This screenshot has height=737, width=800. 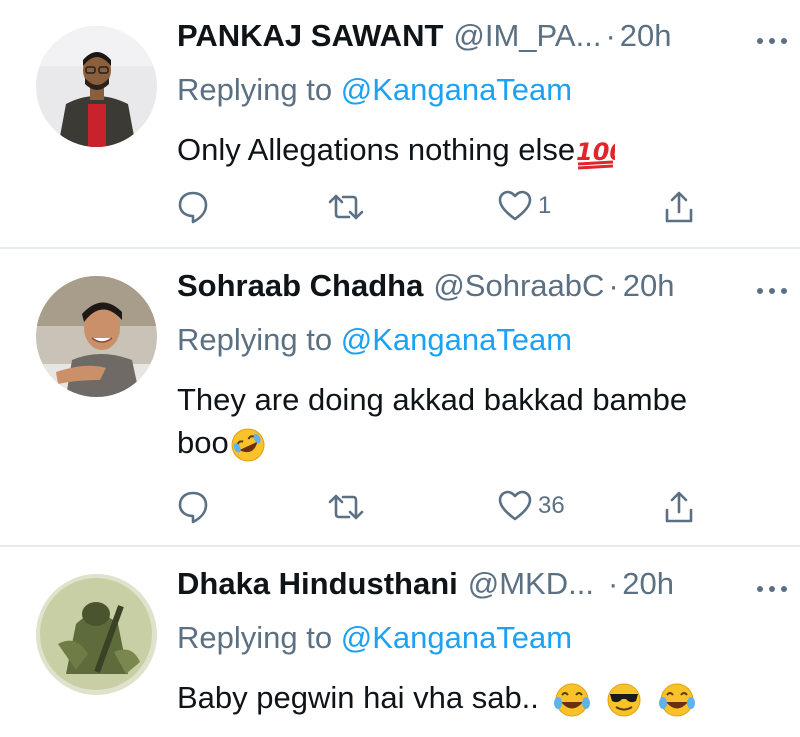 I want to click on tweet-body: Only Allegations nothing else, so click(x=376, y=149).